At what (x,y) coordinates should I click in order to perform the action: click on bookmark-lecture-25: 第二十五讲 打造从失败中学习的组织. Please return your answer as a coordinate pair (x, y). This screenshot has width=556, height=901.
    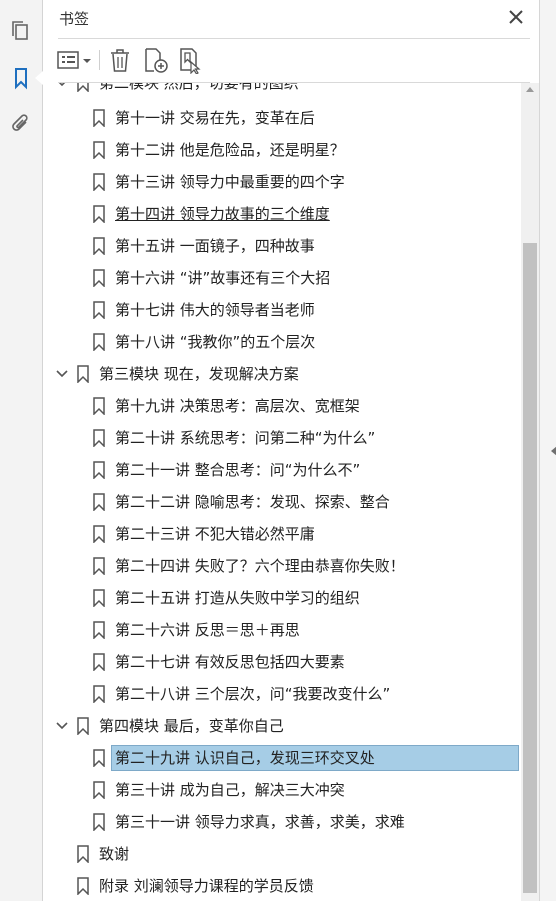
    Looking at the image, I should click on (283, 598).